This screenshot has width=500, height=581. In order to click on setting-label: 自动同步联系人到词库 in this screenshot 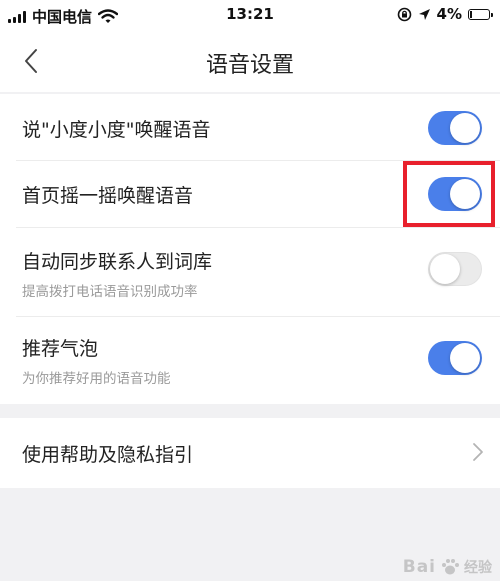, I will do `click(117, 262)`.